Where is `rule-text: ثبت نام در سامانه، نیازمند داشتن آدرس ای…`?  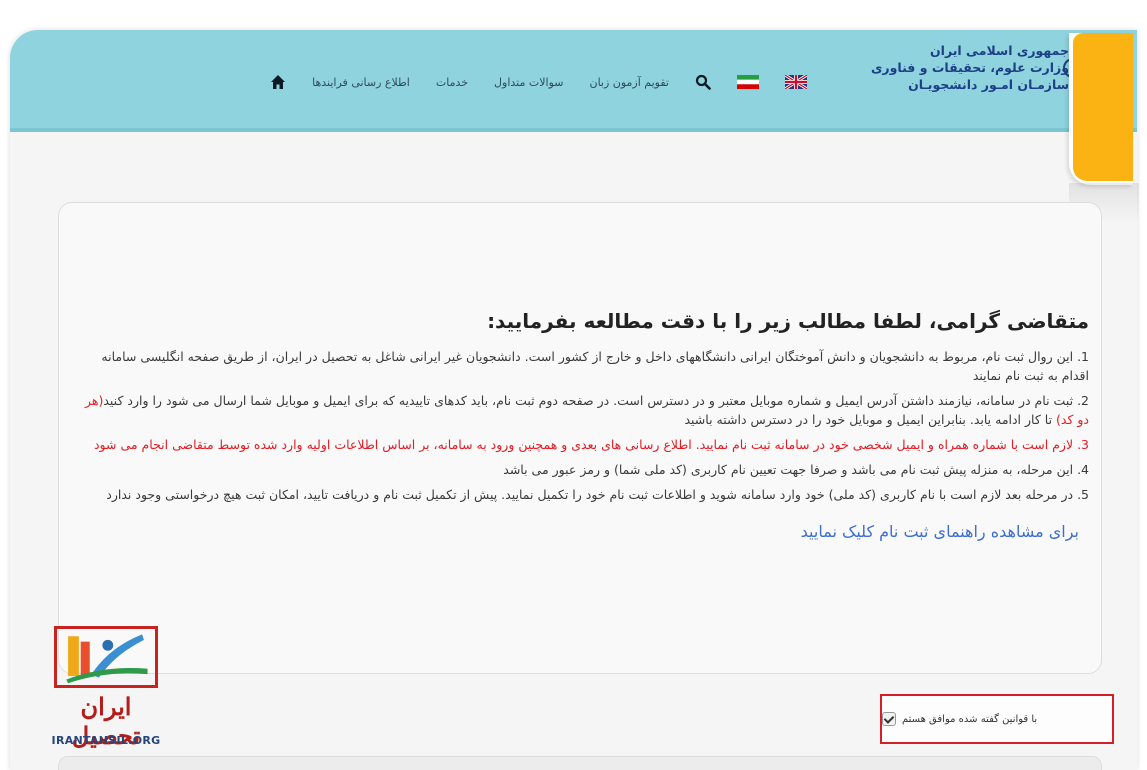
rule-text: ثبت نام در سامانه، نیازمند داشتن آدرس ای… is located at coordinates (588, 400).